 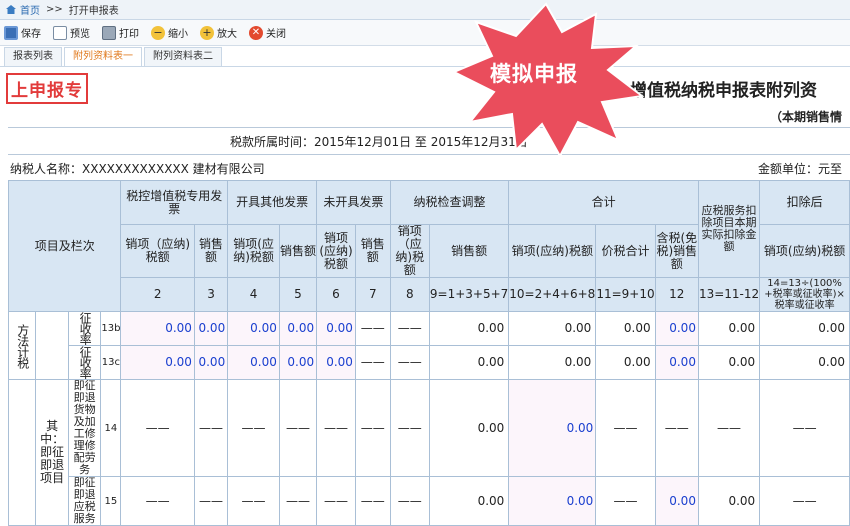 I want to click on zoom-in-button: + 放大, so click(x=218, y=32).